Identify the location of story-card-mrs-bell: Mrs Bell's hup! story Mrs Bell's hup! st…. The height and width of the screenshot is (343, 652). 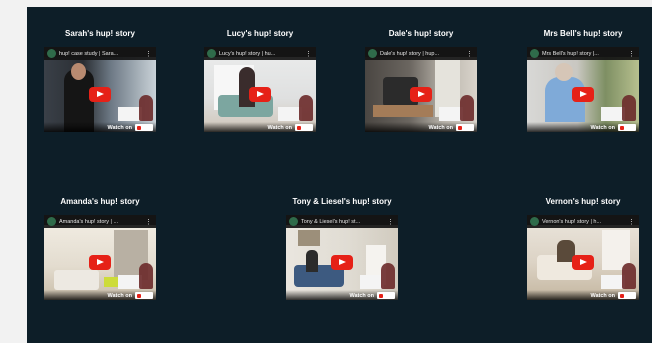
(583, 79).